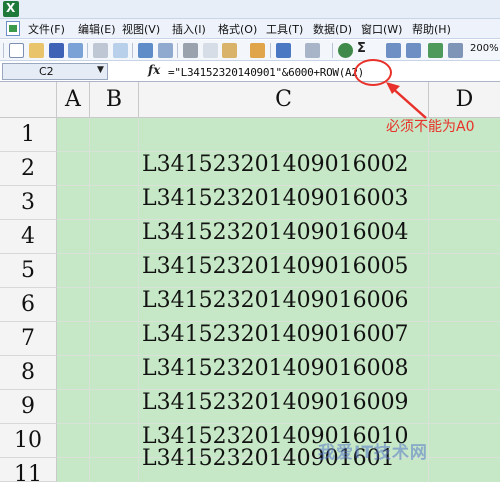 Image resolution: width=500 pixels, height=492 pixels. What do you see at coordinates (361, 48) in the screenshot?
I see `autosum-icon: Σ` at bounding box center [361, 48].